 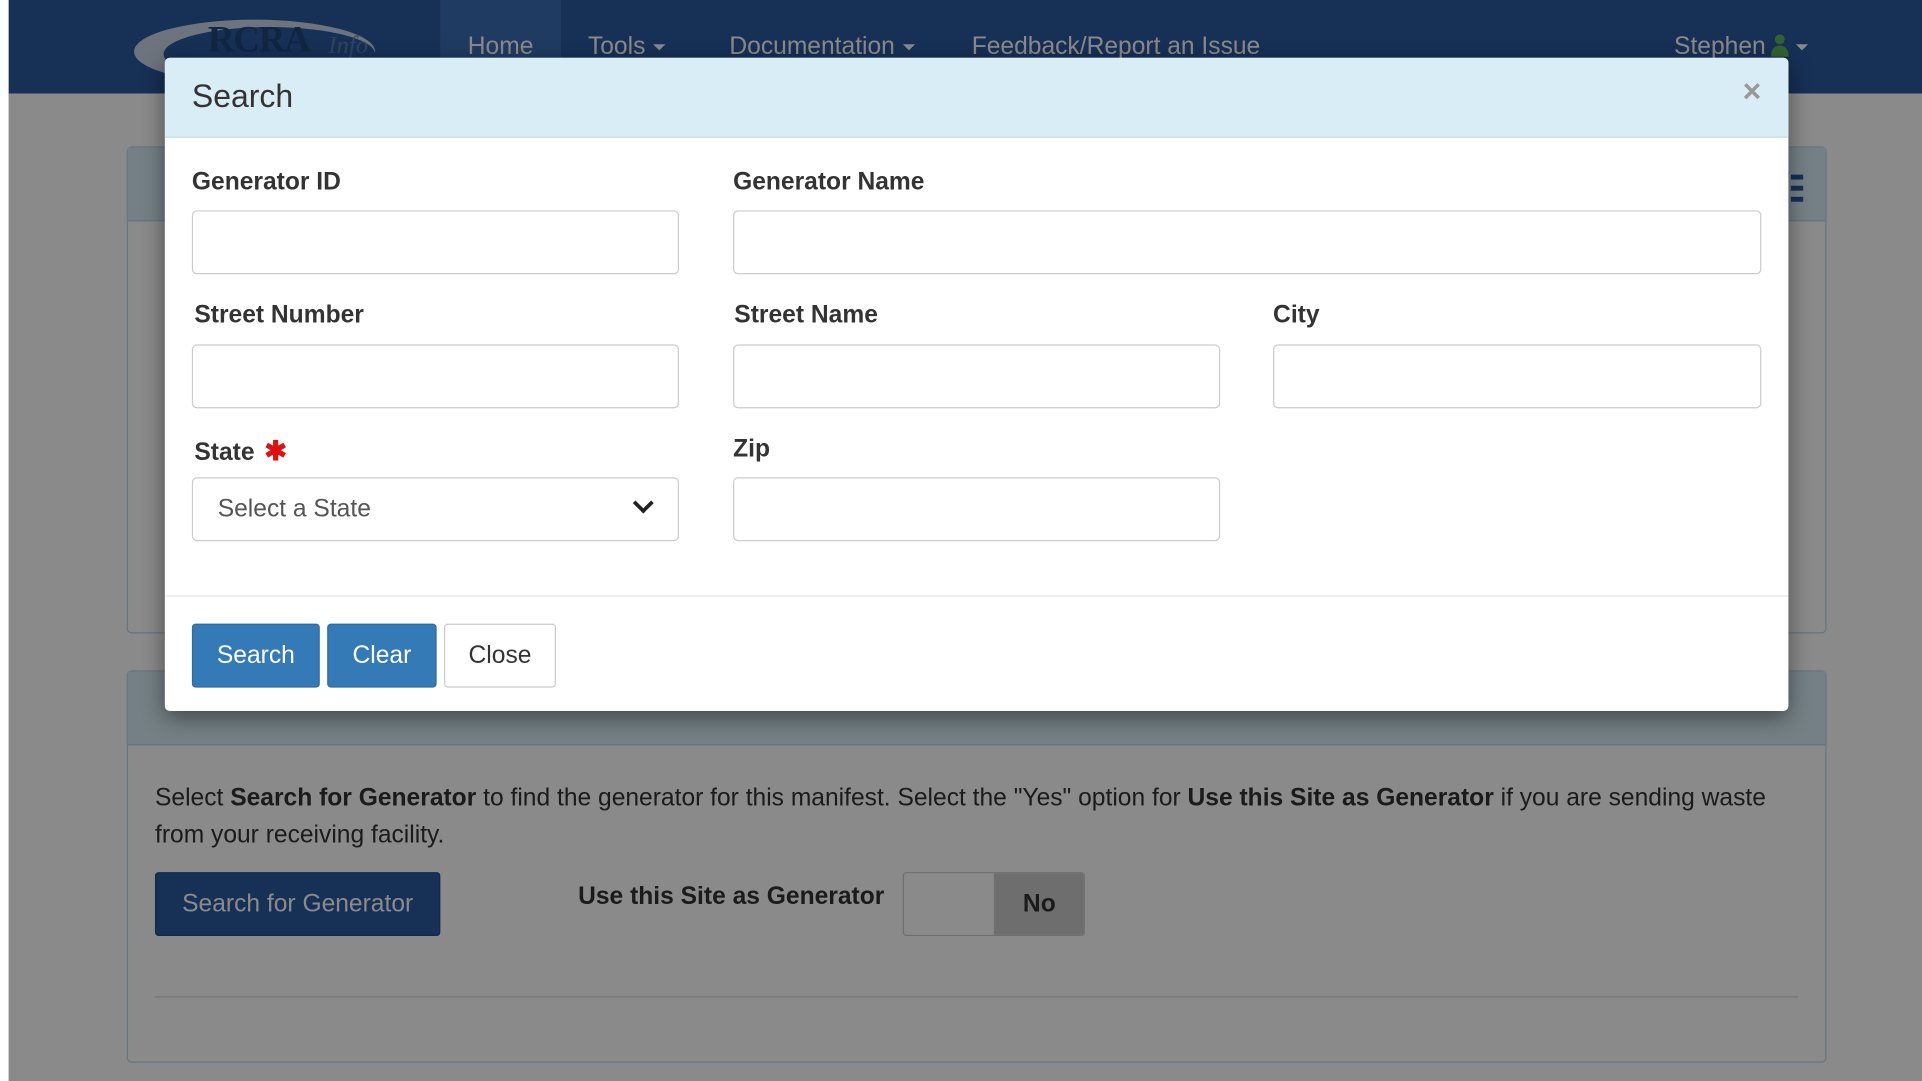 I want to click on close-icon: ×, so click(x=1752, y=92).